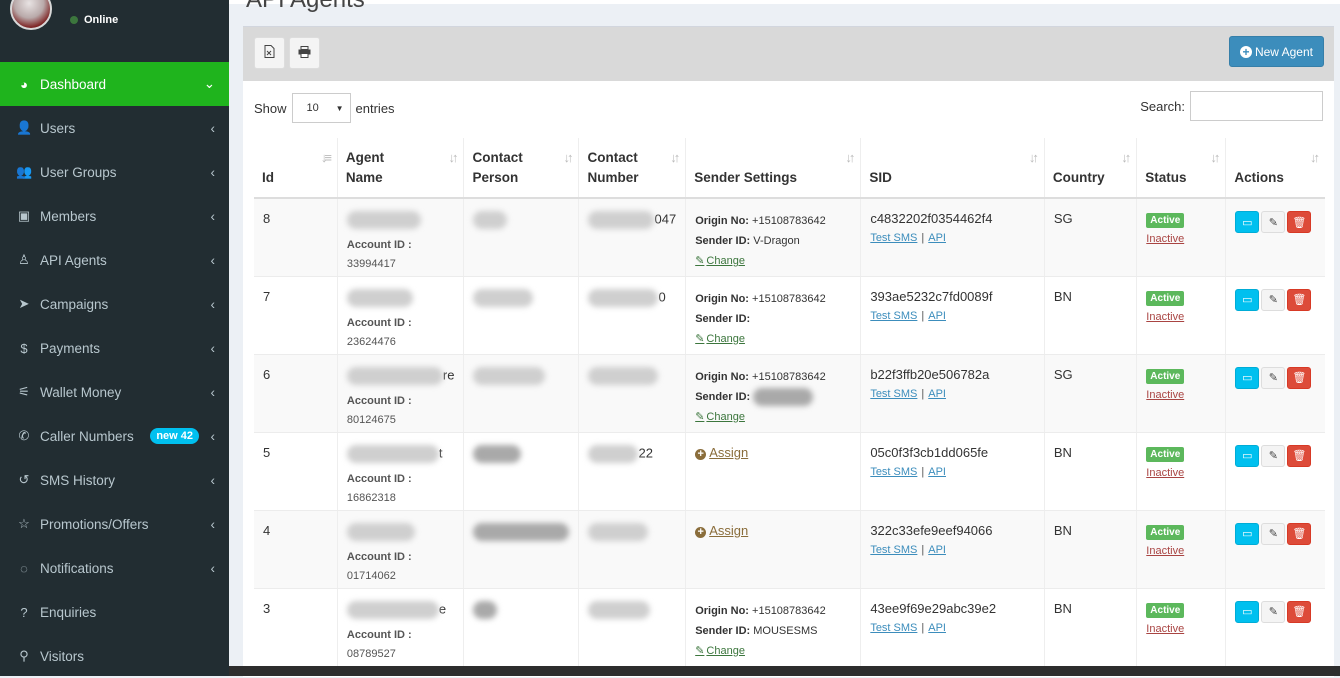 Image resolution: width=1340 pixels, height=678 pixels. Describe the element at coordinates (24, 479) in the screenshot. I see `history-icon: ↺` at that location.